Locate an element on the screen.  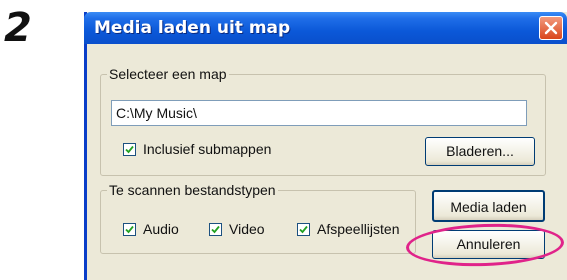
playlists-checkbox-row: Afspeellijsten is located at coordinates (348, 229).